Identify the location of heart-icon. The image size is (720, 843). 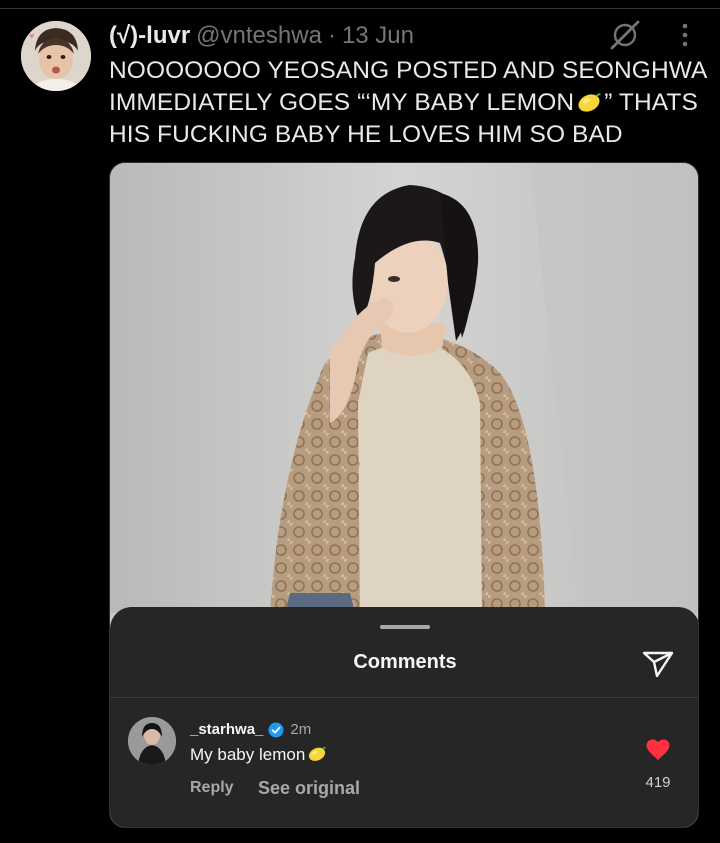
(658, 750).